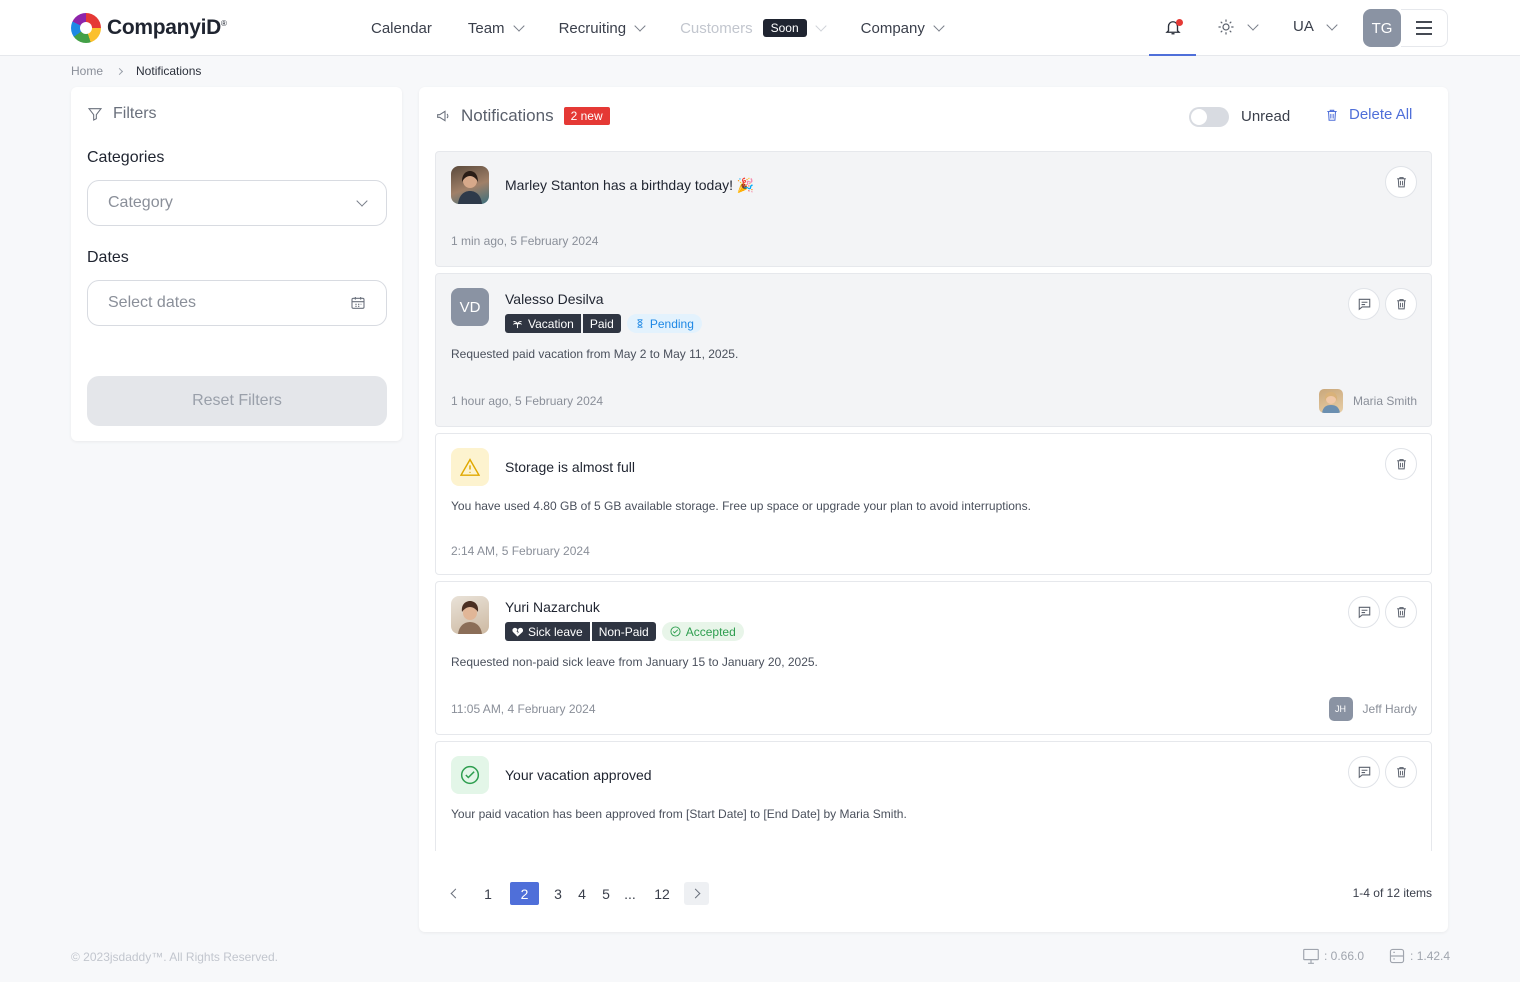 The height and width of the screenshot is (982, 1520). Describe the element at coordinates (1424, 28) in the screenshot. I see `hamburger-menu-button` at that location.